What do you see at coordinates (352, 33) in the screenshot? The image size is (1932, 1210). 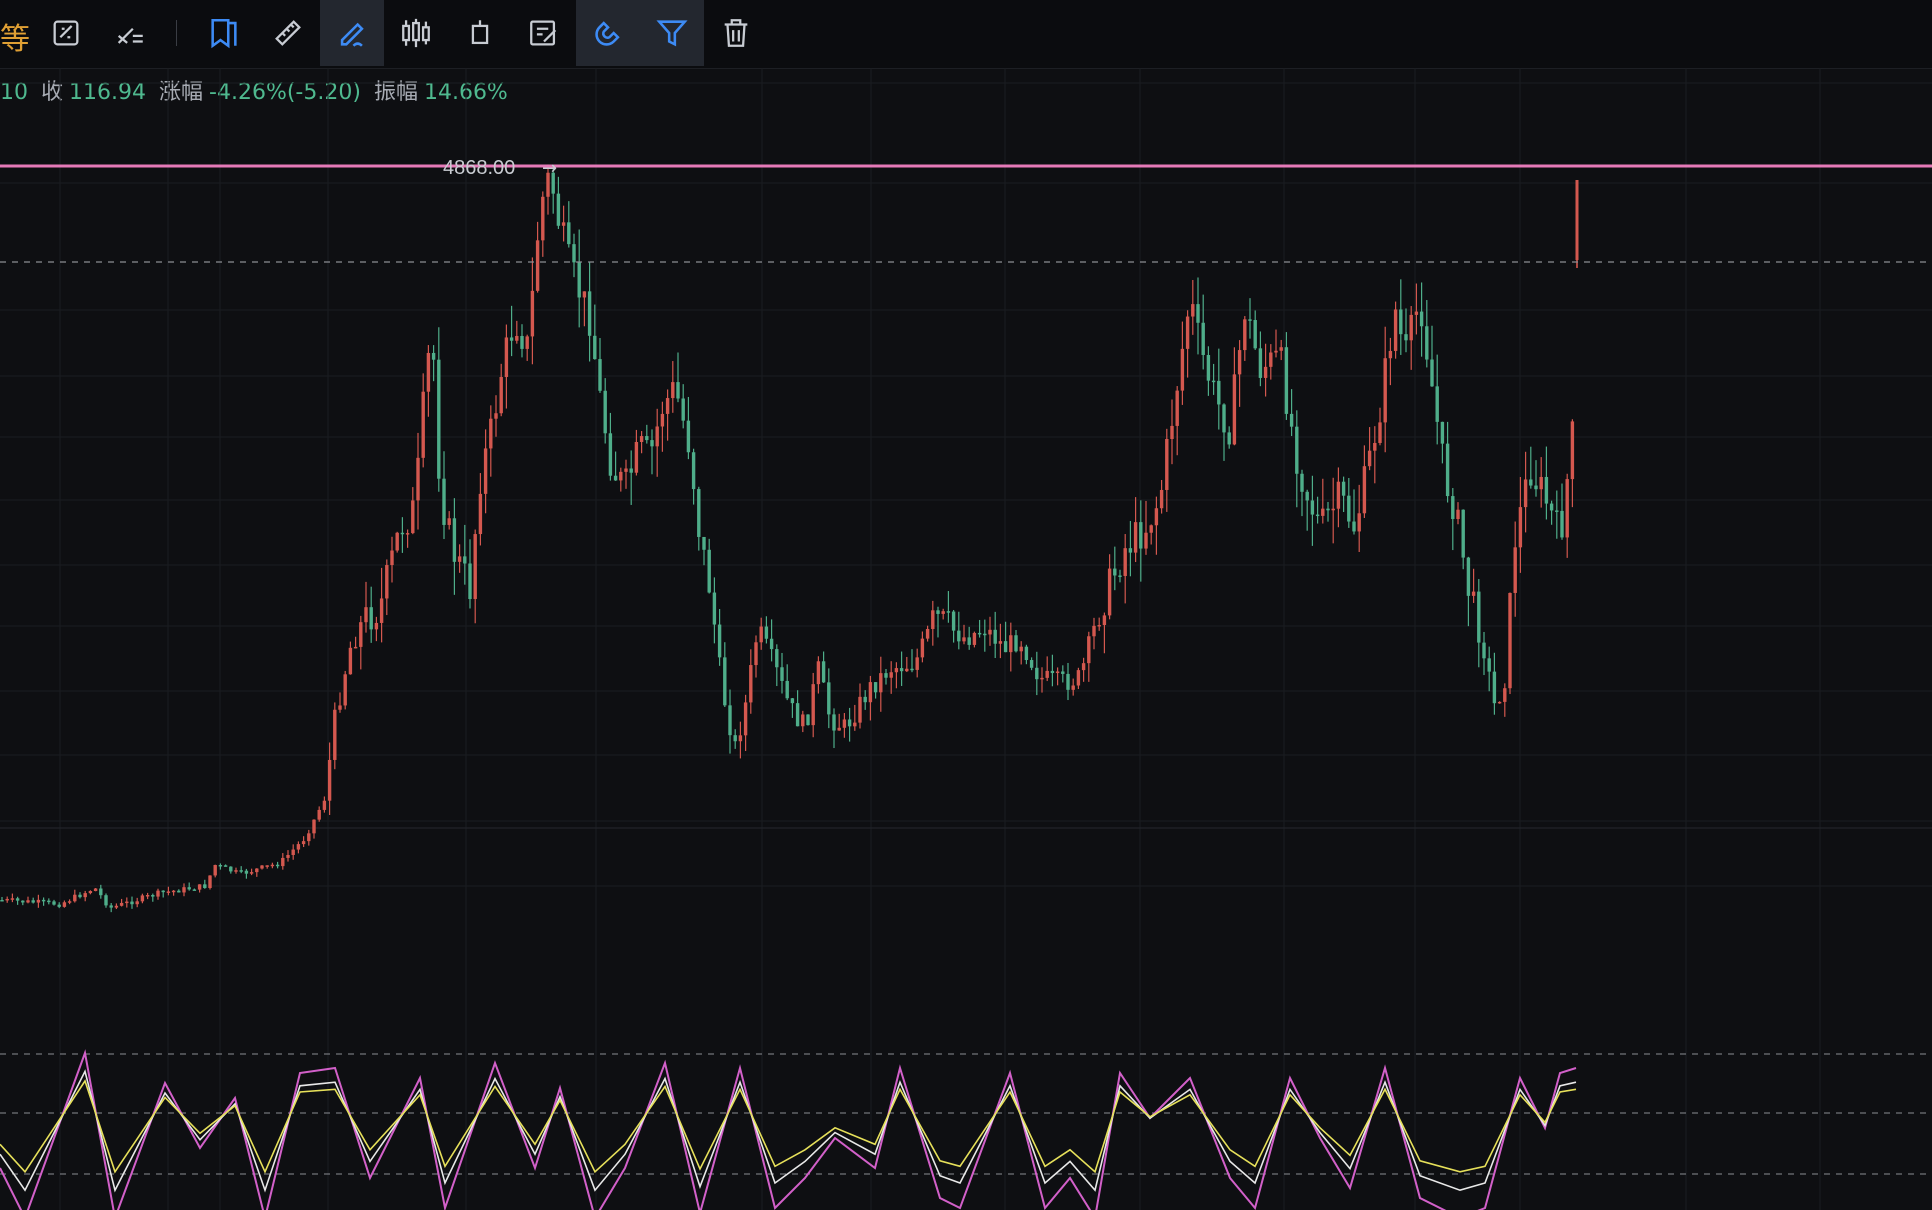 I see `draw-pen-icon` at bounding box center [352, 33].